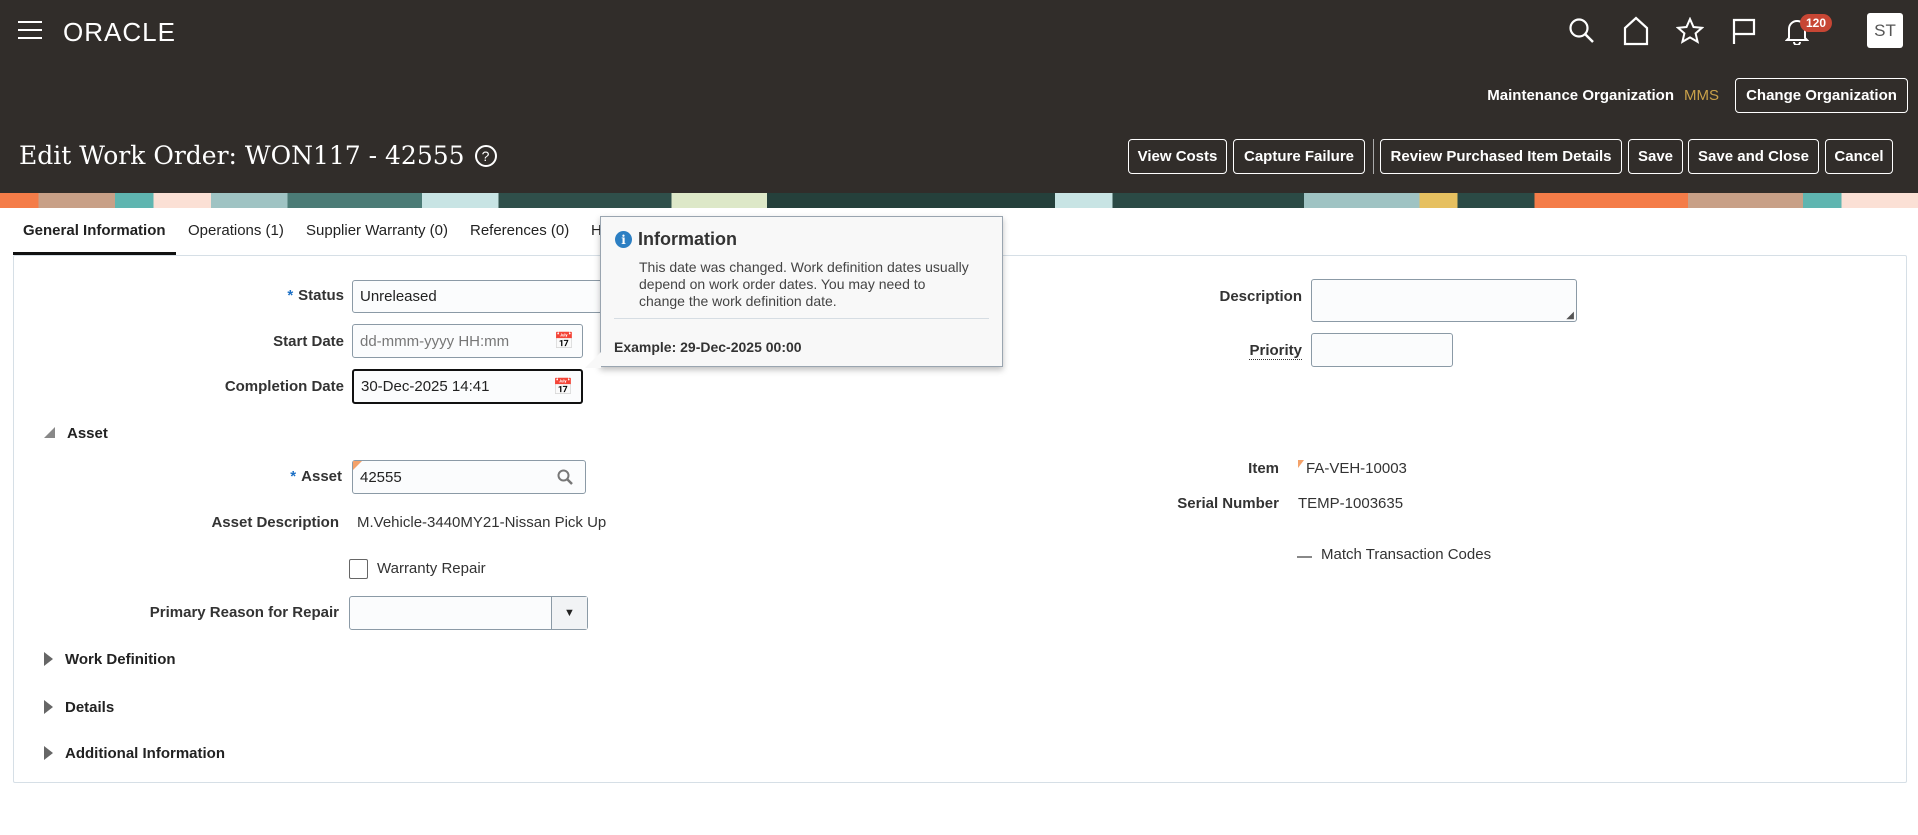  What do you see at coordinates (30, 30) in the screenshot?
I see `hamburger-menu-icon` at bounding box center [30, 30].